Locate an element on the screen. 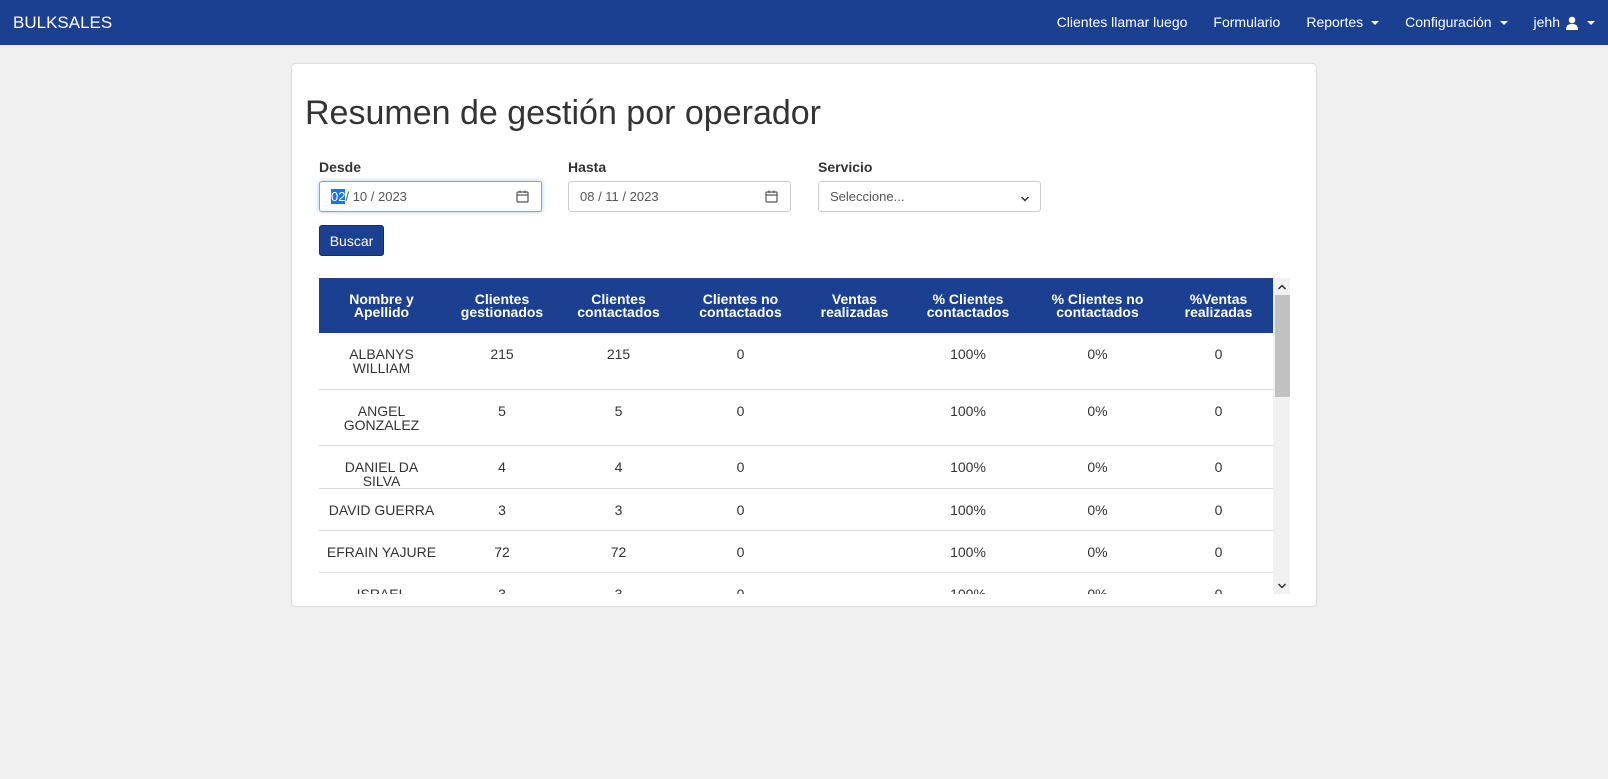 This screenshot has width=1608, height=779. scrollbar-thumb is located at coordinates (1282, 346).